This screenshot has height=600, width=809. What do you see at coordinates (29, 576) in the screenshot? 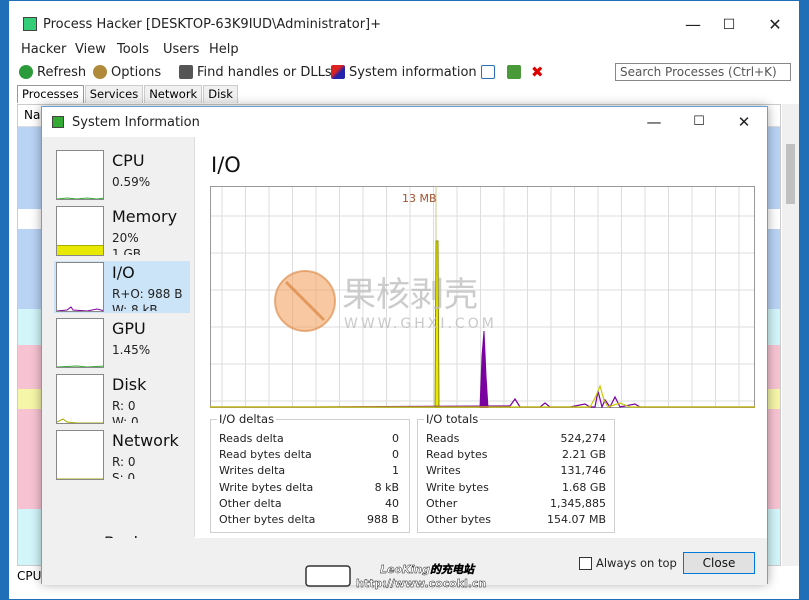
I see `status-bar: CPU` at bounding box center [29, 576].